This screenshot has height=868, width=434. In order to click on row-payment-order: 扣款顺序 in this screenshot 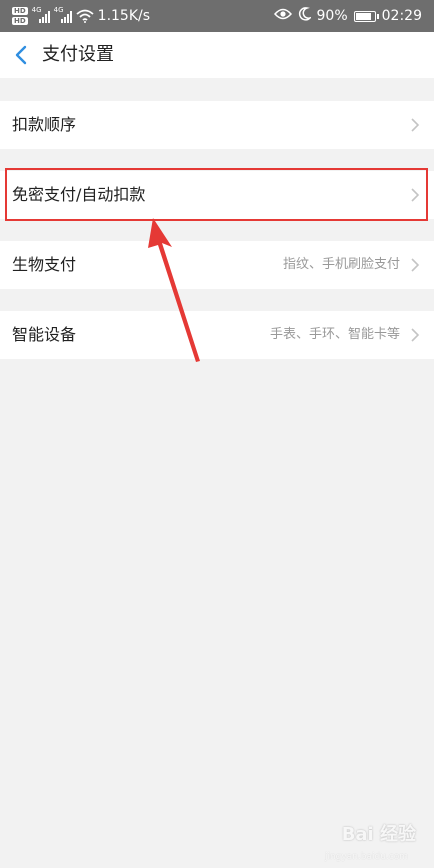, I will do `click(217, 125)`.